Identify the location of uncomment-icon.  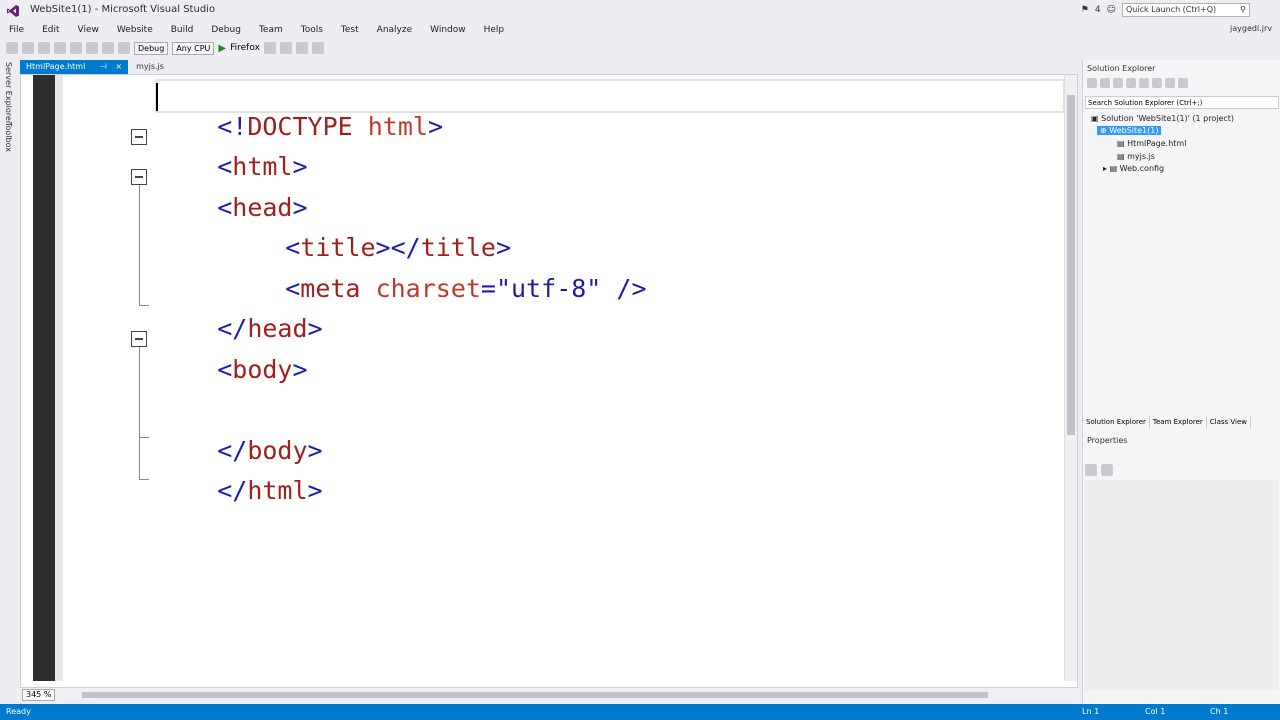
(301, 48).